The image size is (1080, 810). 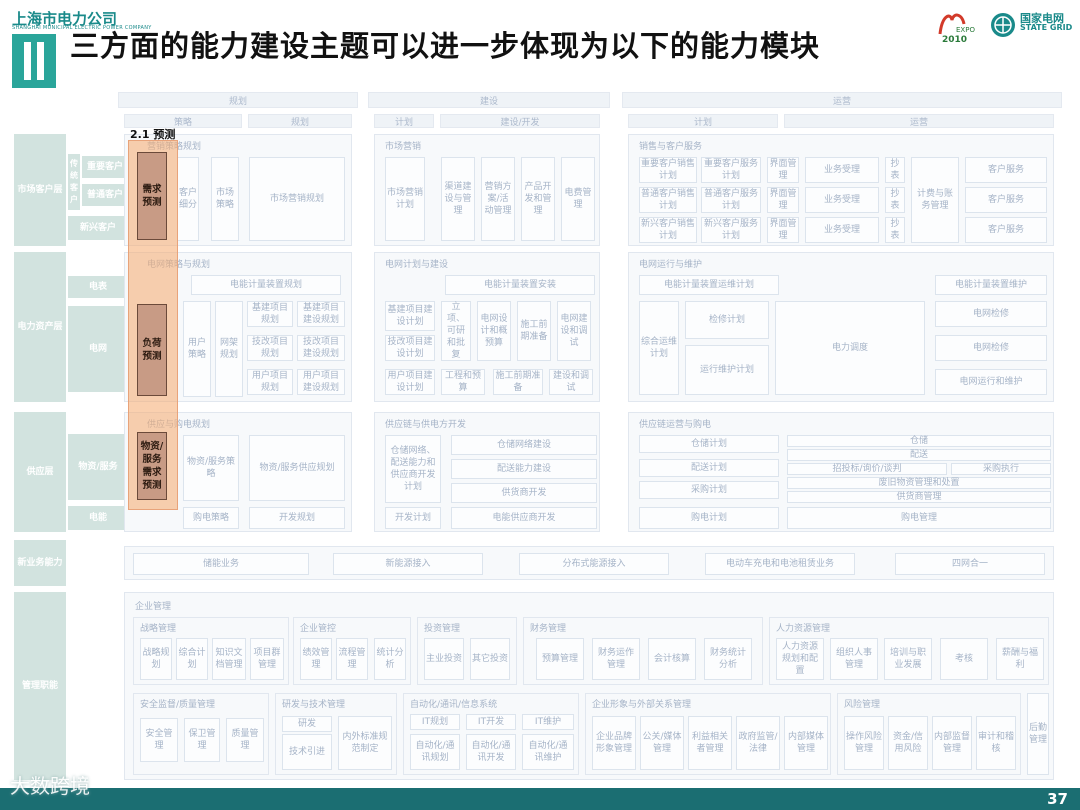 I want to click on row-label-market: 市场客户层, so click(x=40, y=190).